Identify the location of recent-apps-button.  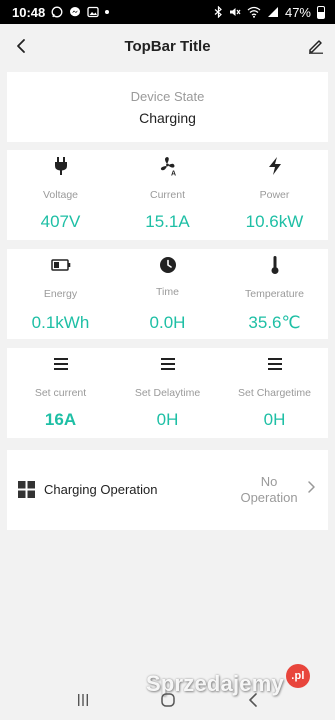
(83, 700).